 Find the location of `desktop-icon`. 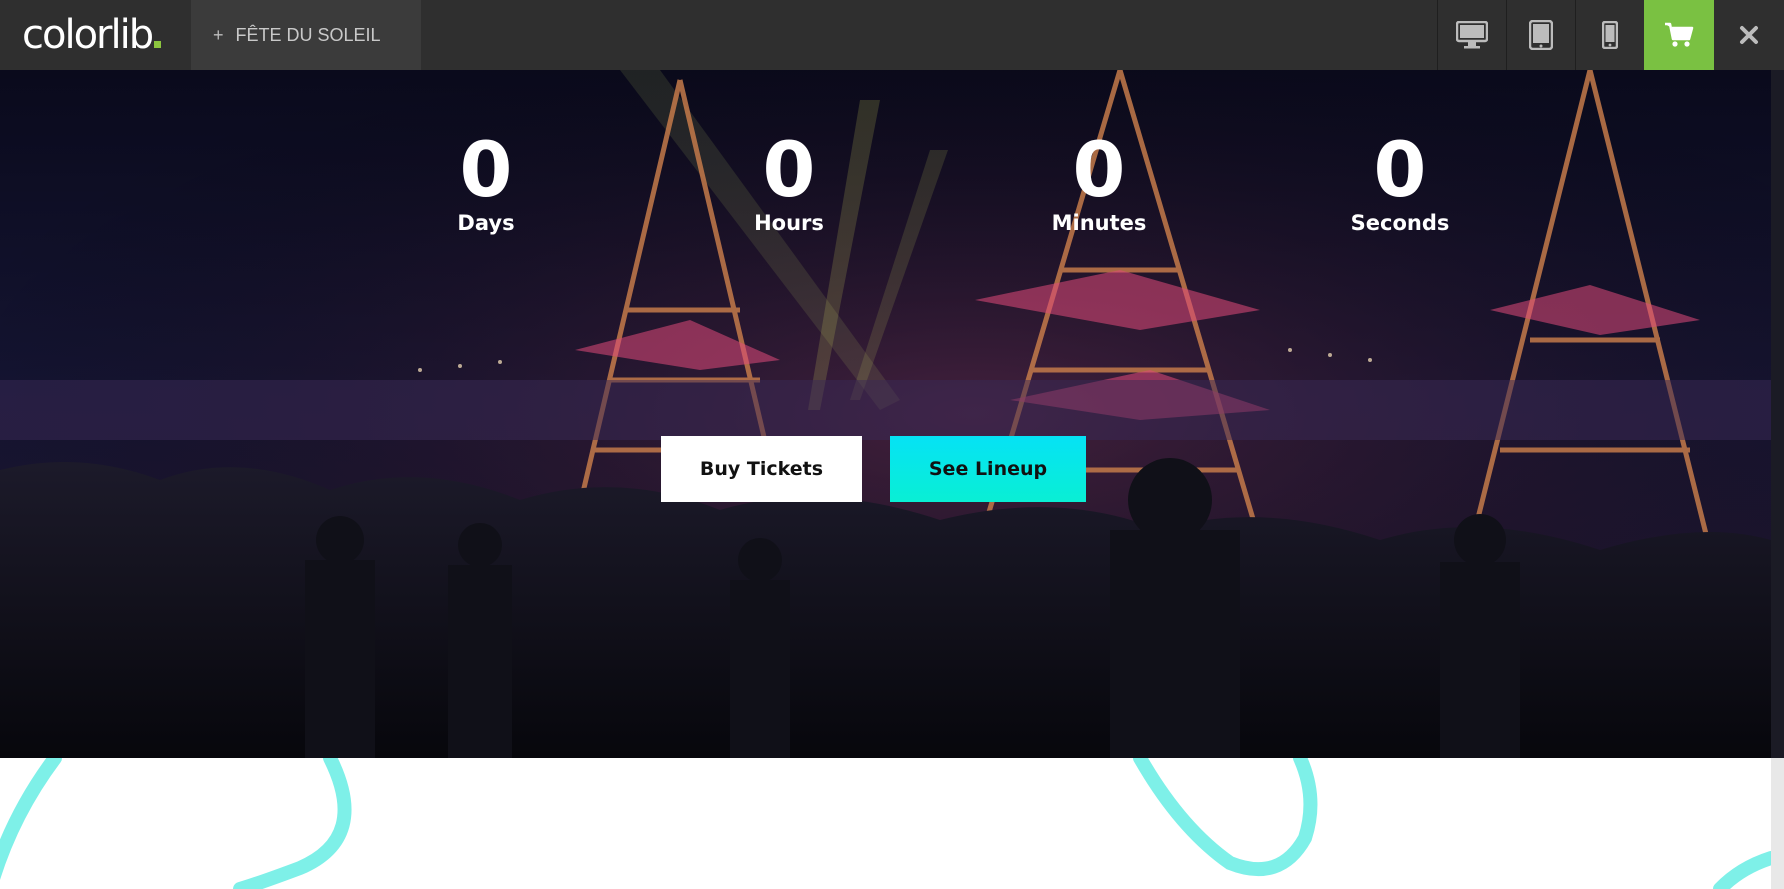

desktop-icon is located at coordinates (1472, 35).